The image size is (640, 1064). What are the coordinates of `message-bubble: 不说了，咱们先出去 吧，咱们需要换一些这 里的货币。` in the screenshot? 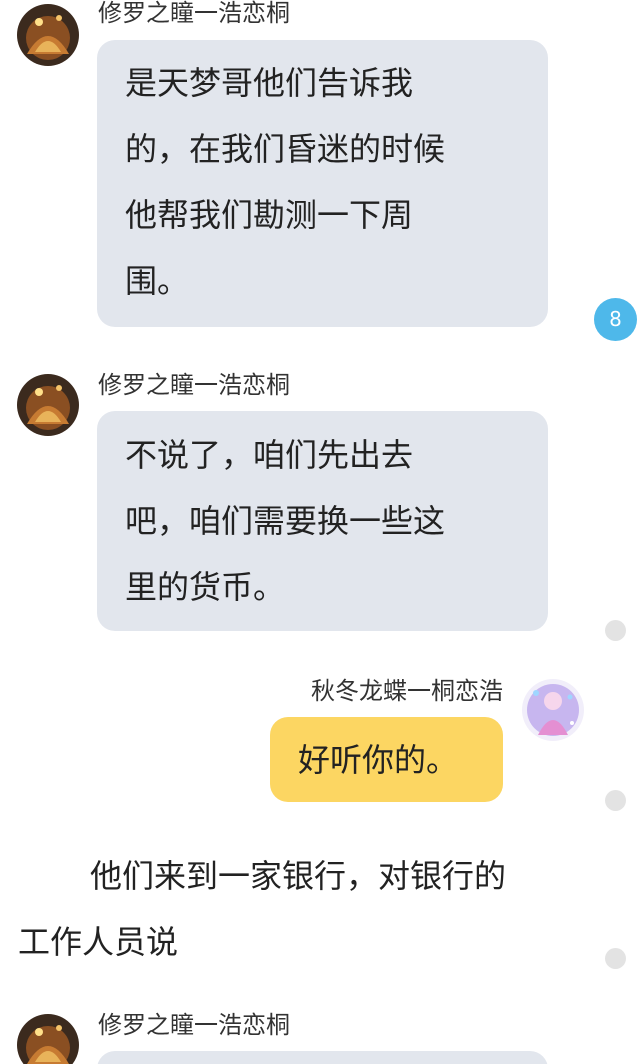 It's located at (322, 521).